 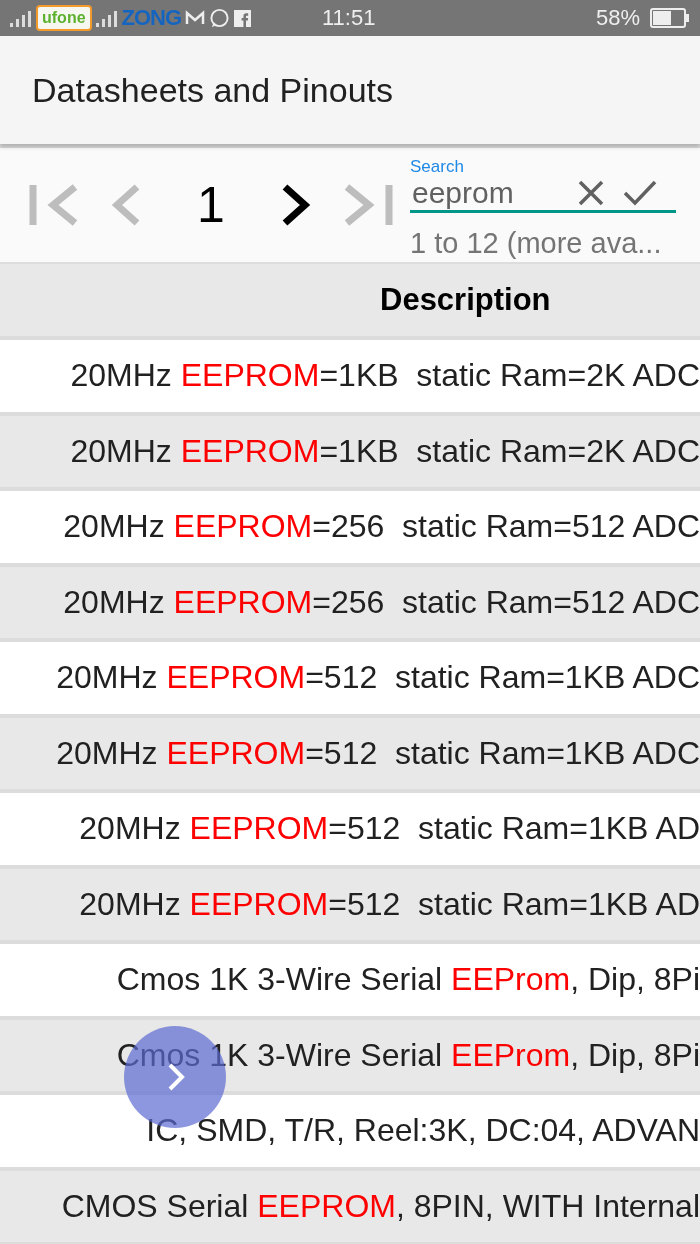 What do you see at coordinates (243, 18) in the screenshot?
I see `facebook-icon` at bounding box center [243, 18].